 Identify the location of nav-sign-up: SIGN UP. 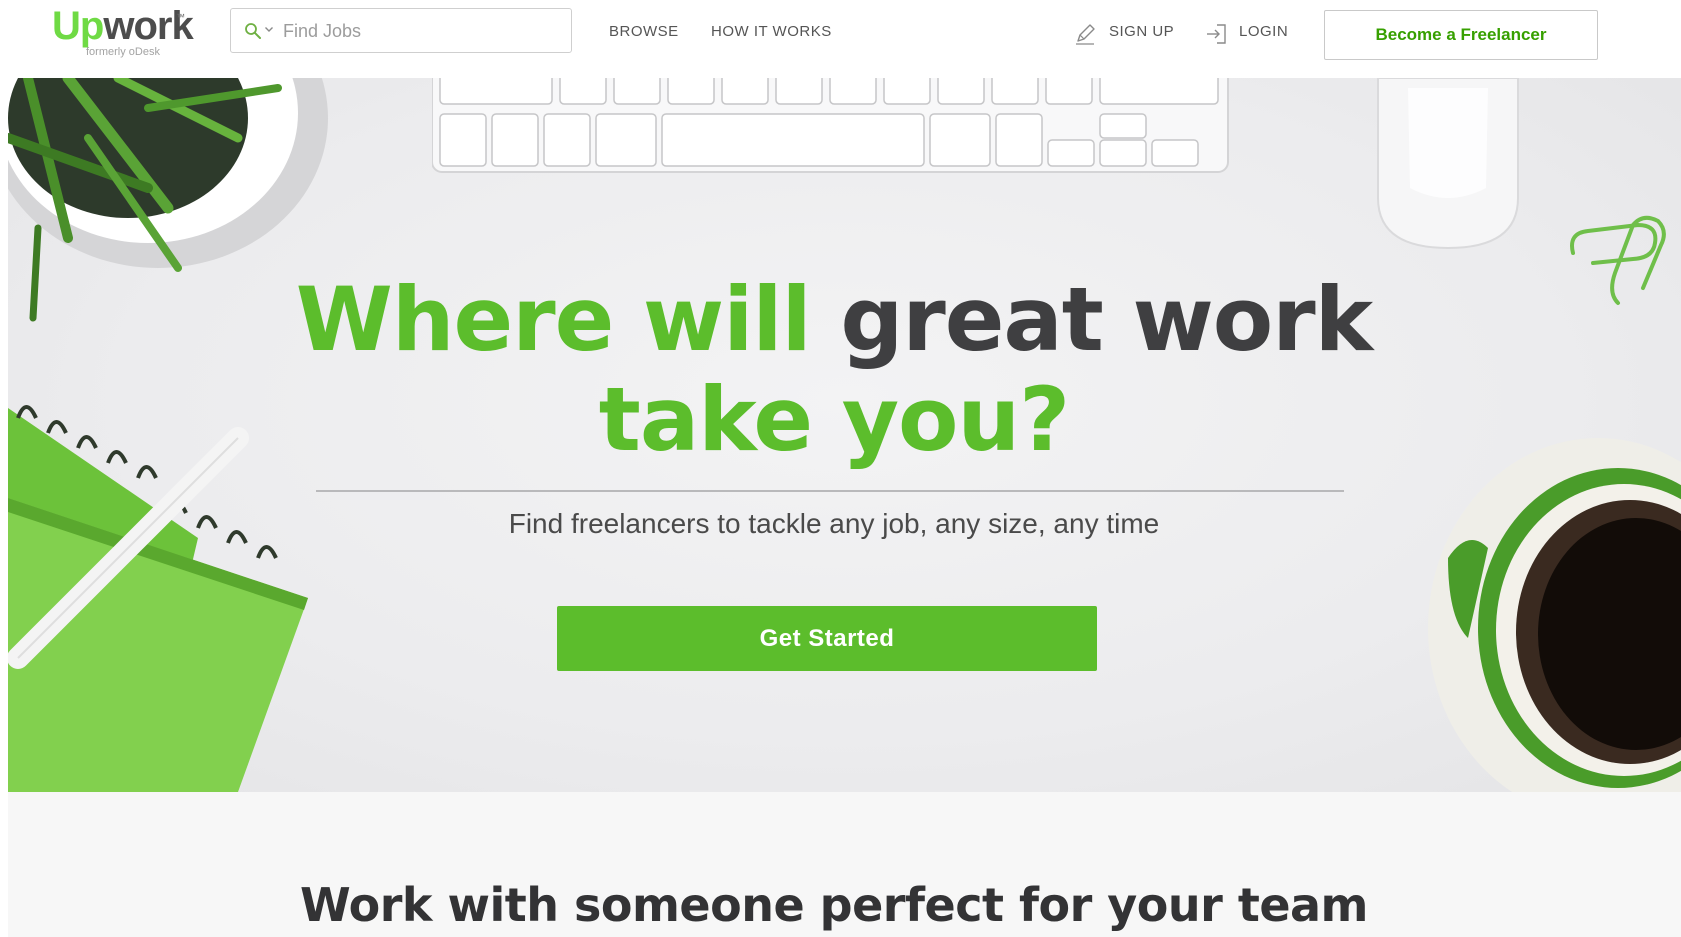
(1141, 31).